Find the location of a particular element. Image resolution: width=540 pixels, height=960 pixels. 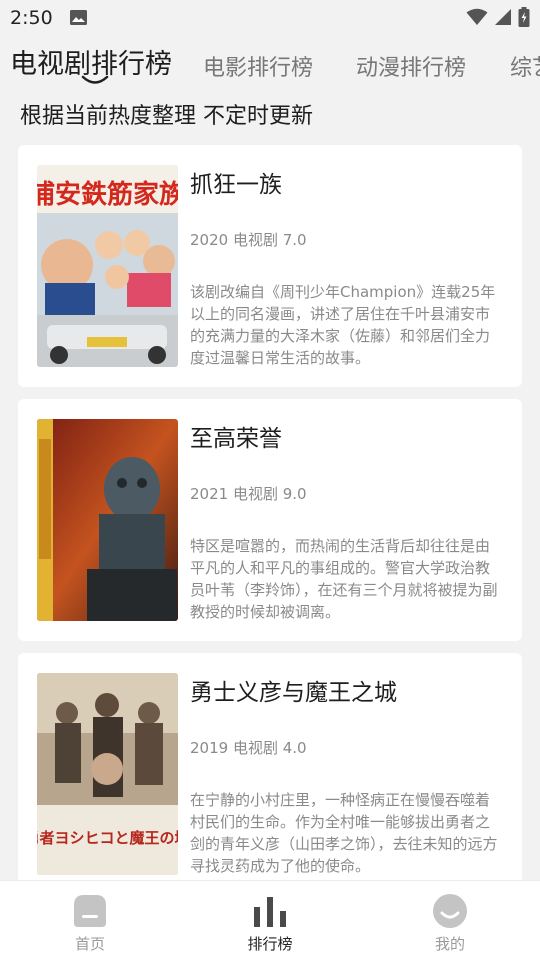

tab-anime-ranking: 动漫排行榜 is located at coordinates (411, 66).